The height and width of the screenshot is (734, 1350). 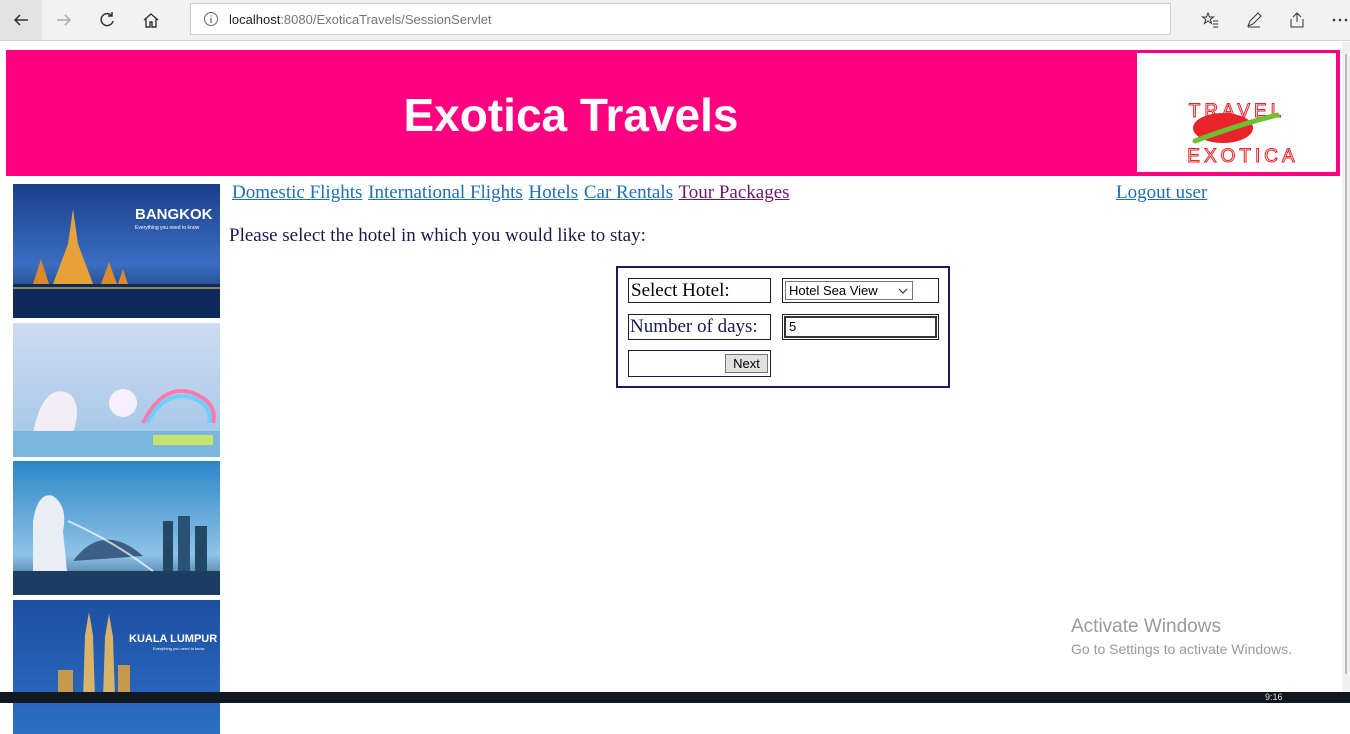 I want to click on share-button, so click(x=1297, y=20).